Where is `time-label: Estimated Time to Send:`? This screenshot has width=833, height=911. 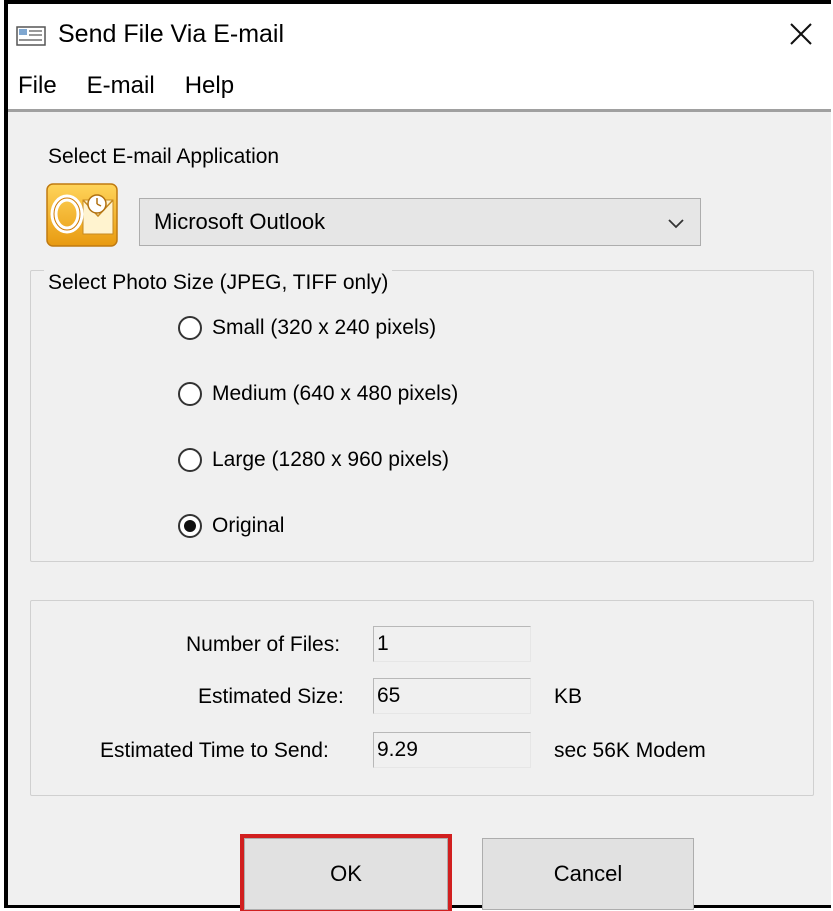
time-label: Estimated Time to Send: is located at coordinates (214, 750).